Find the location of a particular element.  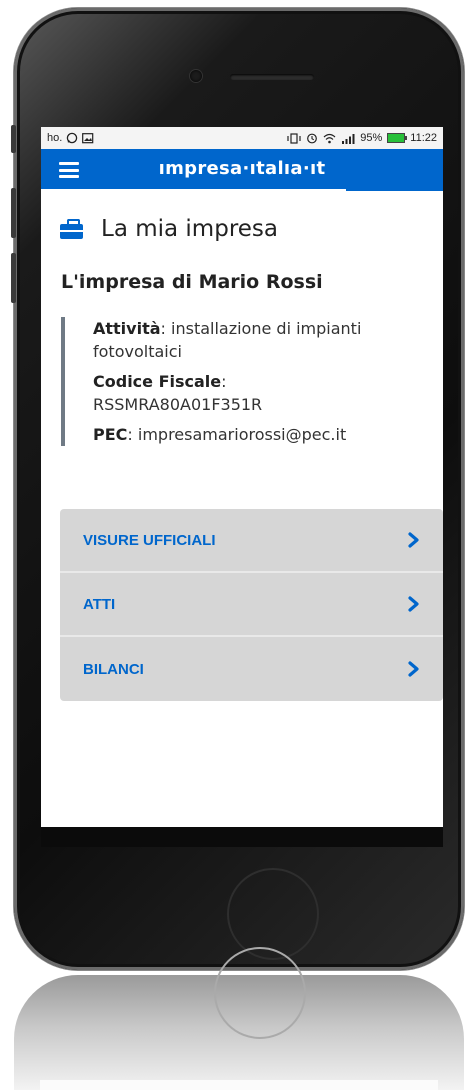

page-title: La mia impresa is located at coordinates (189, 229).